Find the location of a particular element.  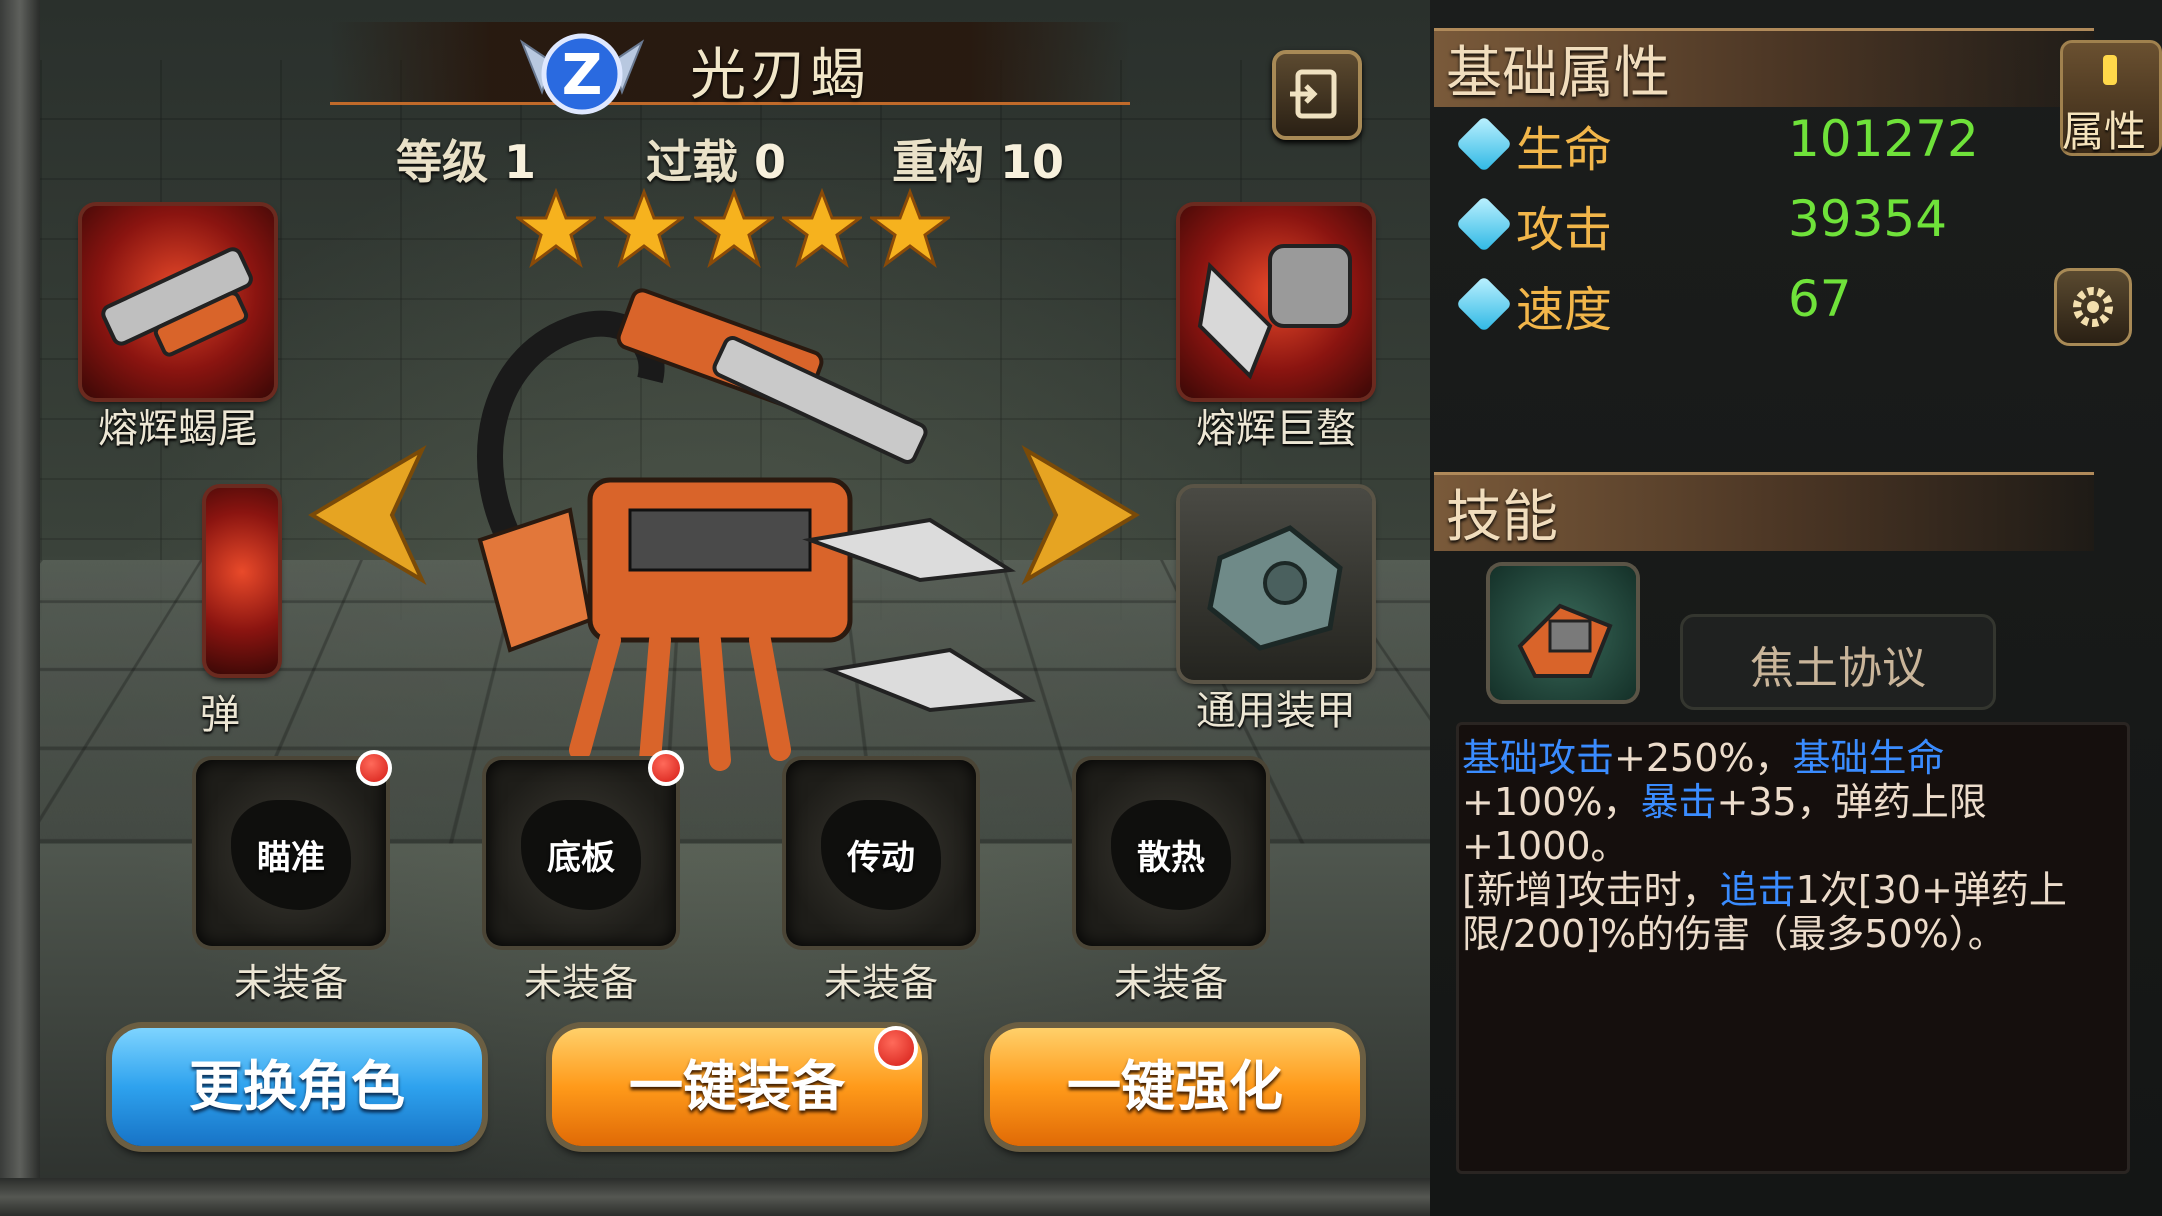

module-name: 底板 is located at coordinates (581, 858).